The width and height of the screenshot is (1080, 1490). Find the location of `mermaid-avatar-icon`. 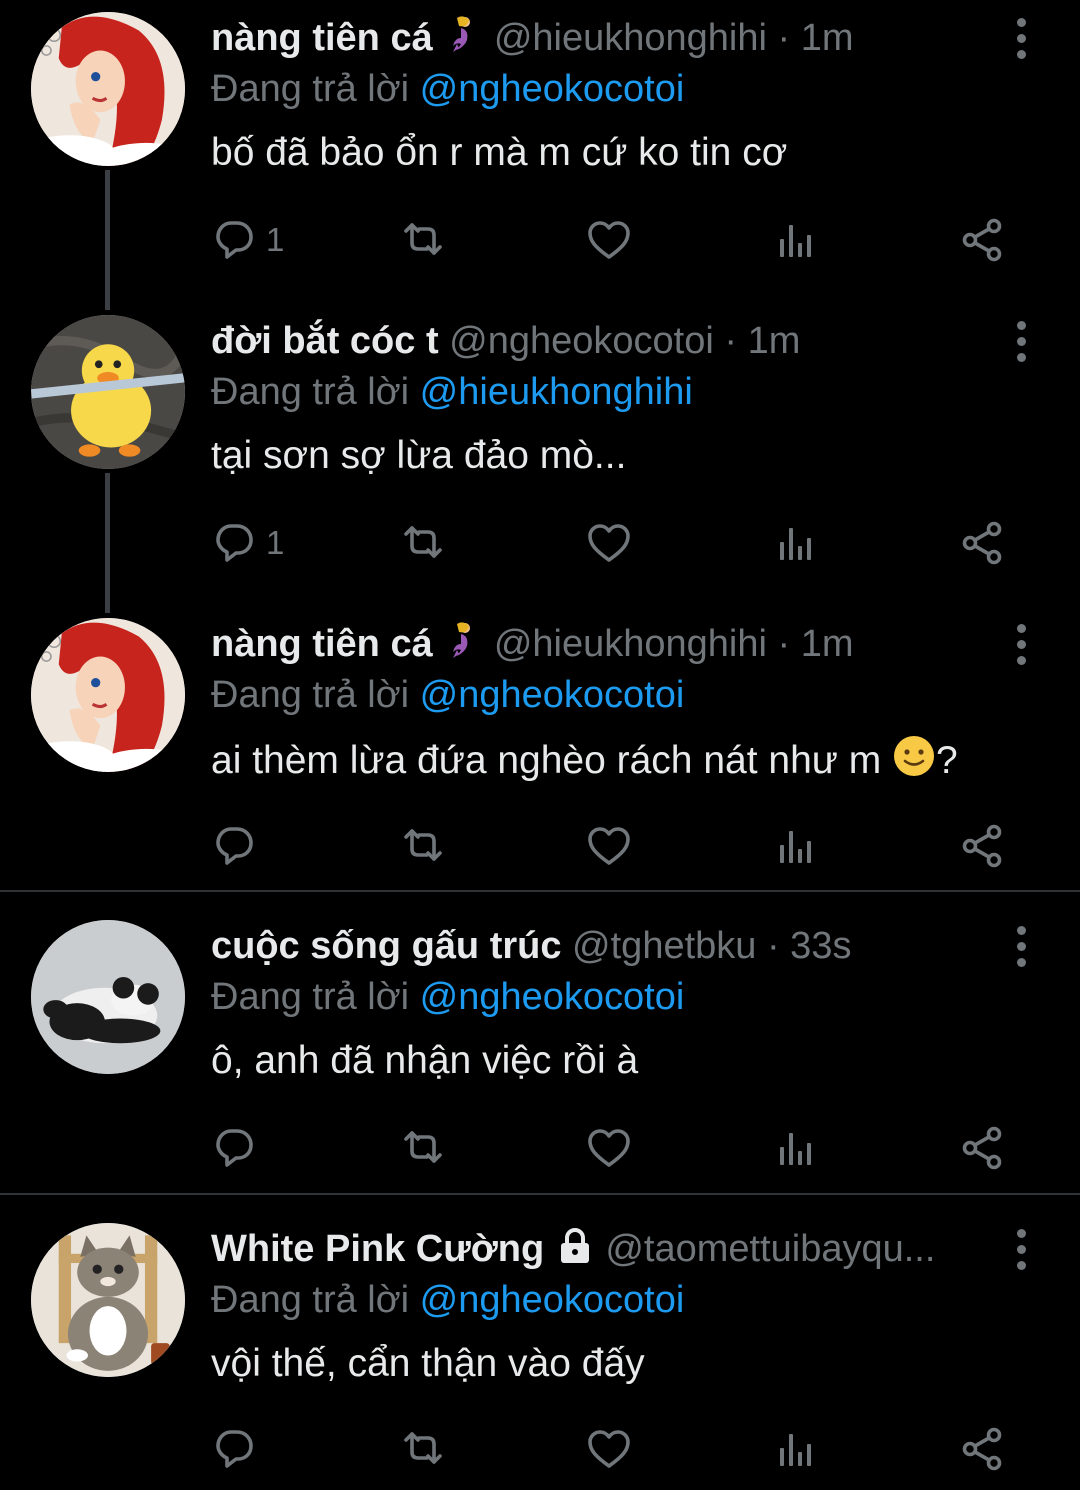

mermaid-avatar-icon is located at coordinates (108, 695).